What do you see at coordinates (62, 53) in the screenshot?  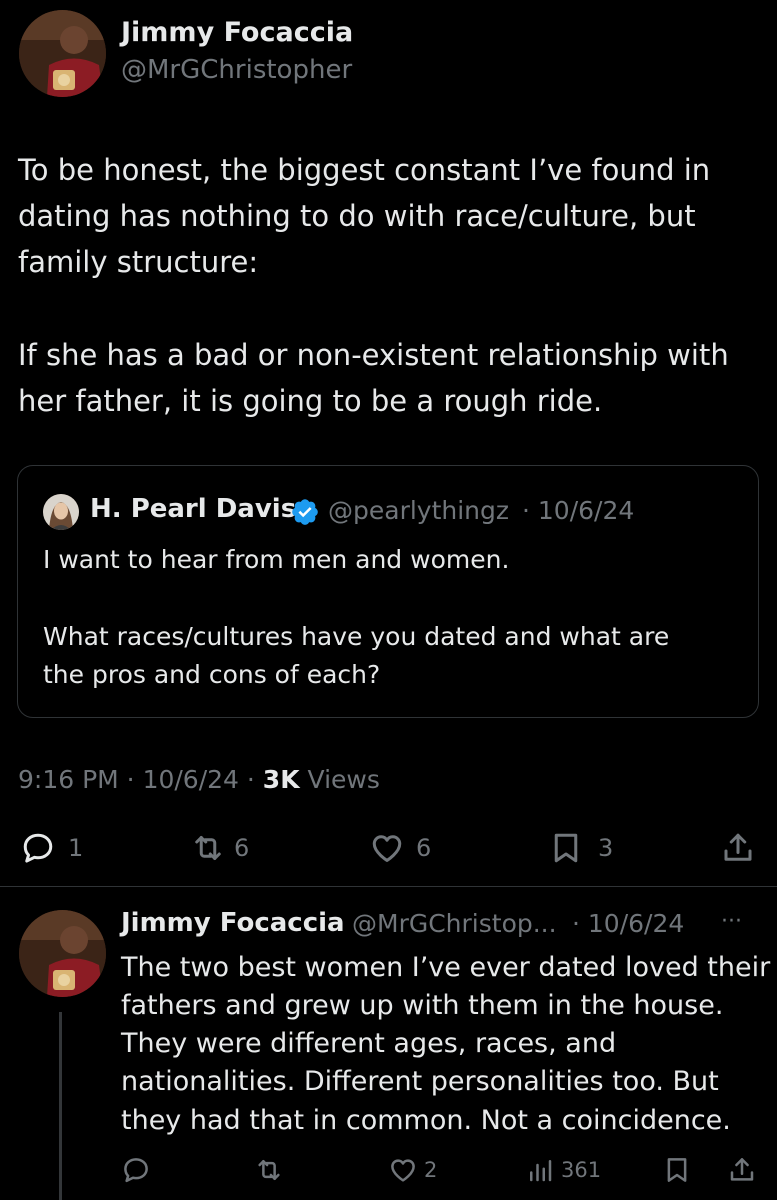 I see `avatar` at bounding box center [62, 53].